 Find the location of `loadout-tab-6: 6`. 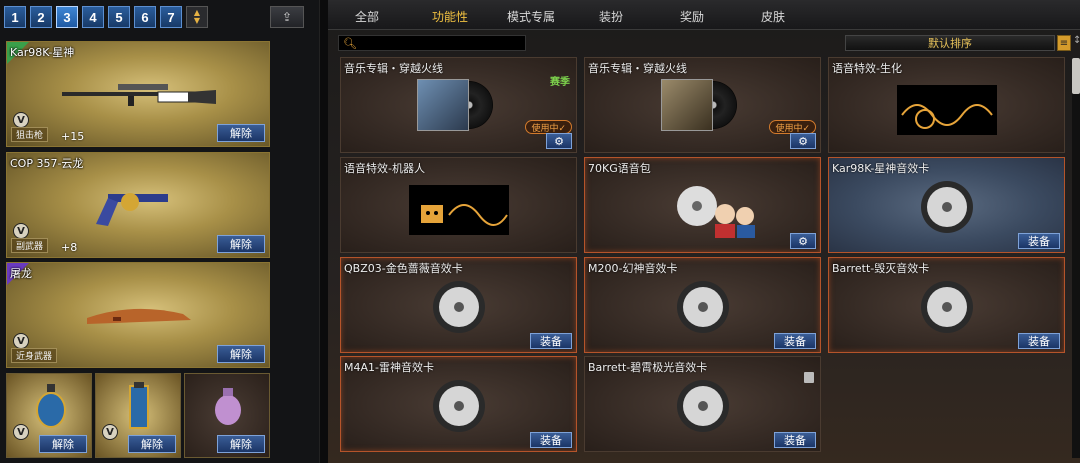

loadout-tab-6: 6 is located at coordinates (145, 17).